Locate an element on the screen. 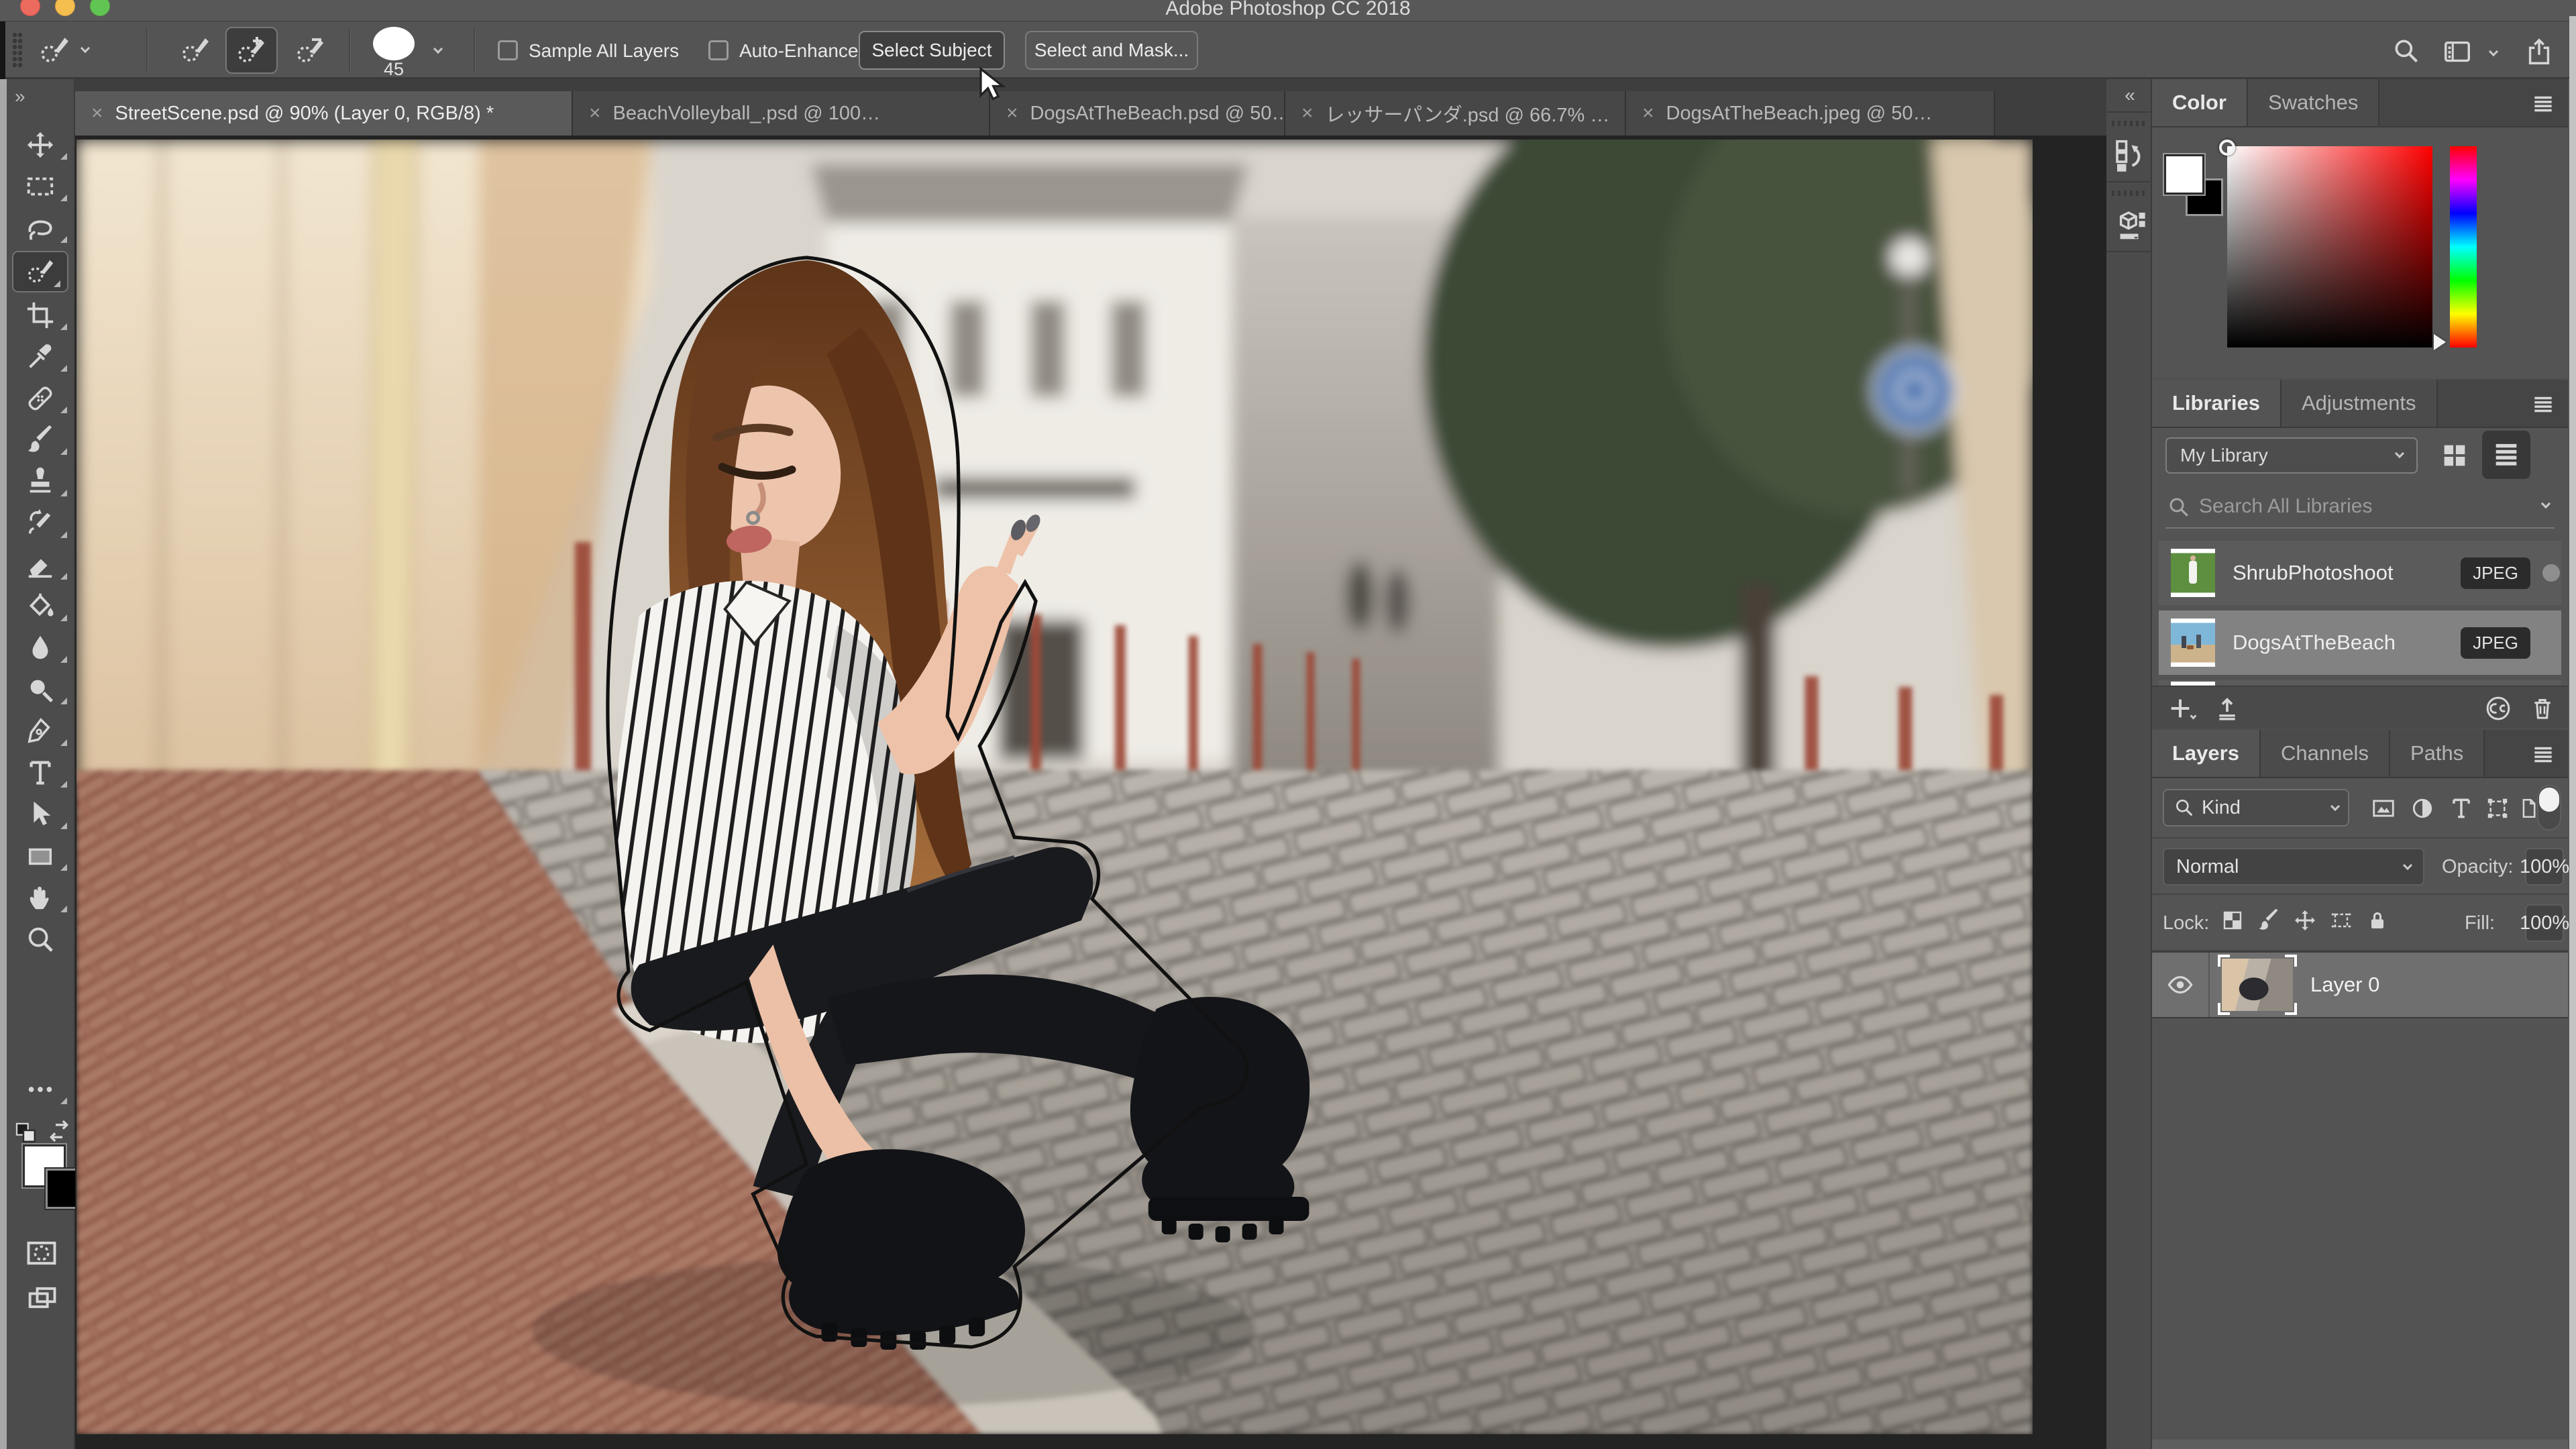 The height and width of the screenshot is (1449, 2576). expand-panels-icon: « is located at coordinates (2129, 95).